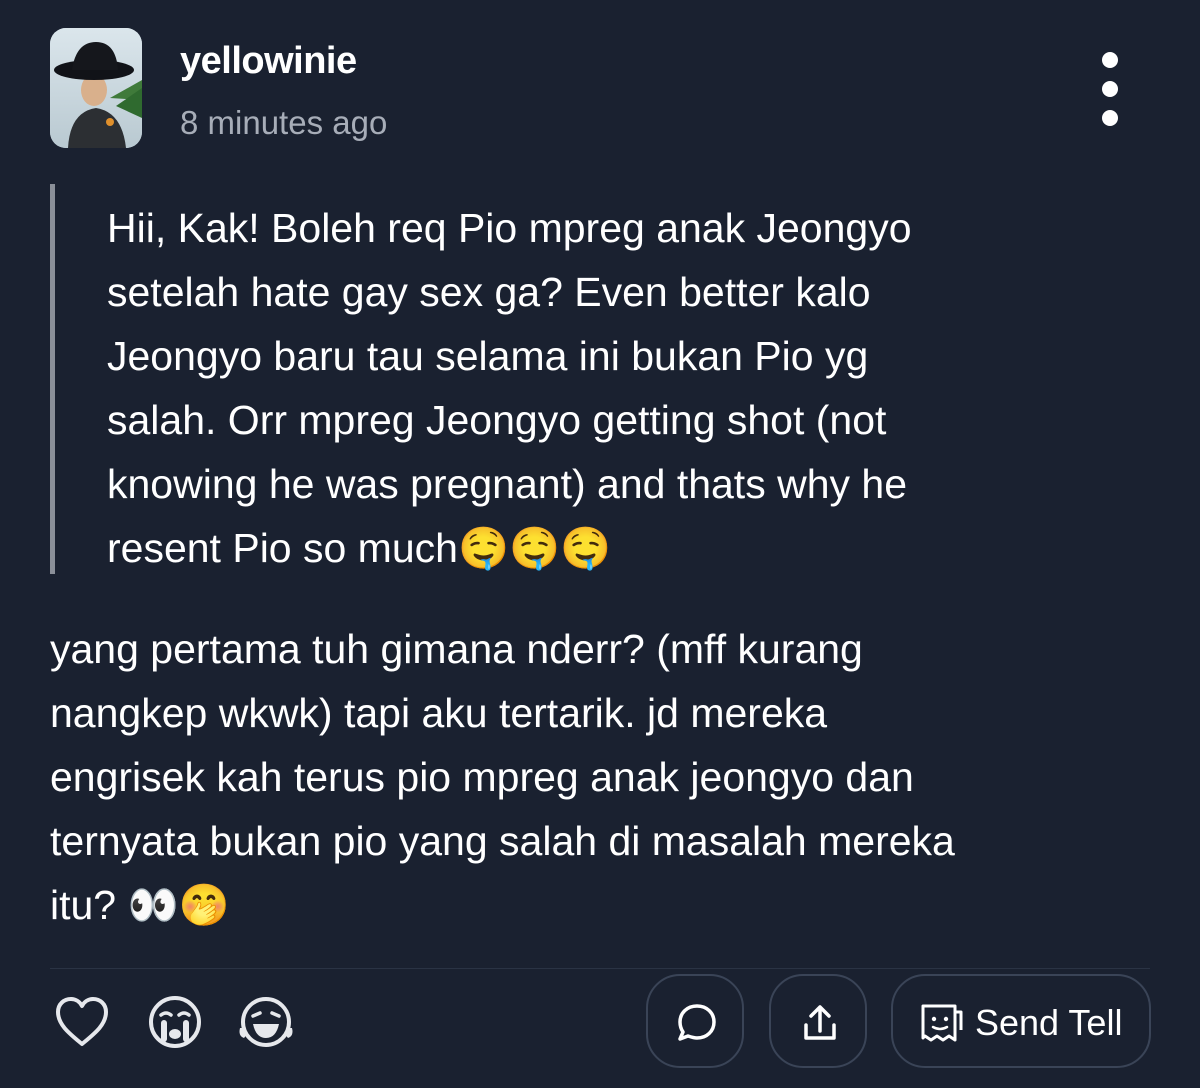 The image size is (1200, 1088). I want to click on laugh-reaction-button, so click(266, 1022).